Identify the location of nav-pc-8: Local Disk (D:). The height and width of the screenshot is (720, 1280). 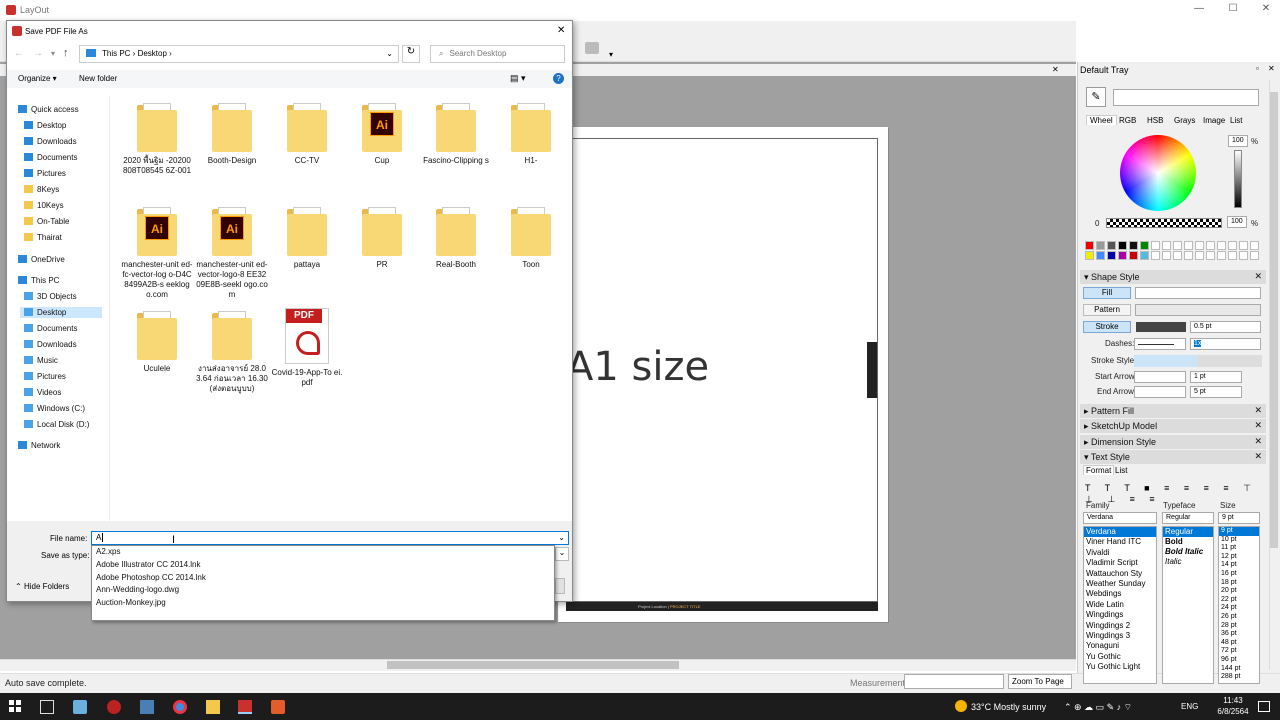
(61, 424).